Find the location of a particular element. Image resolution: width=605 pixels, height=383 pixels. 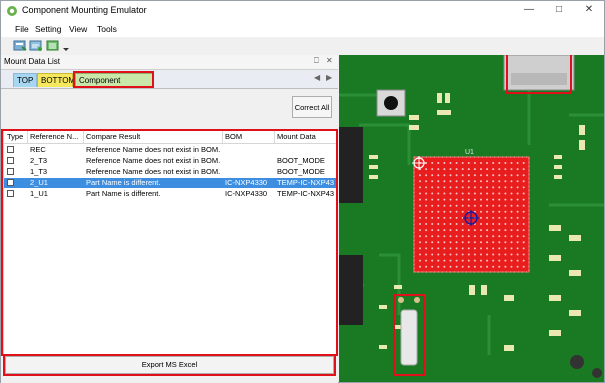

minimize-icon: — is located at coordinates (529, 10).